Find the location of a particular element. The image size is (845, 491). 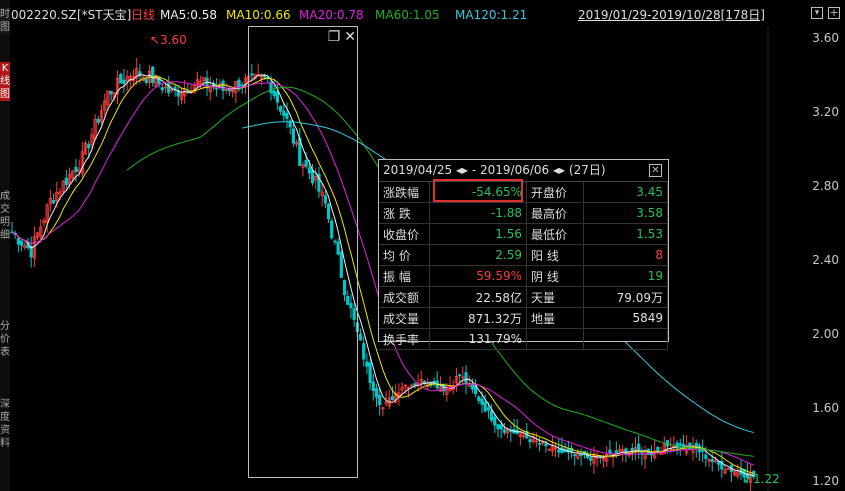

stats-label: 成交额 is located at coordinates (404, 297).